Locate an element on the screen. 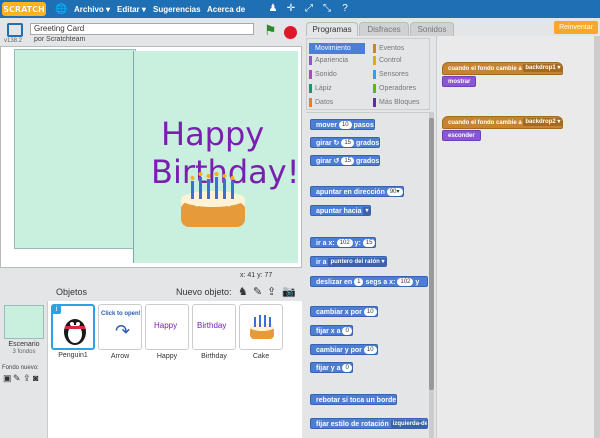 The width and height of the screenshot is (600, 438). backdrop-upload-icon: ⇪ is located at coordinates (27, 378).